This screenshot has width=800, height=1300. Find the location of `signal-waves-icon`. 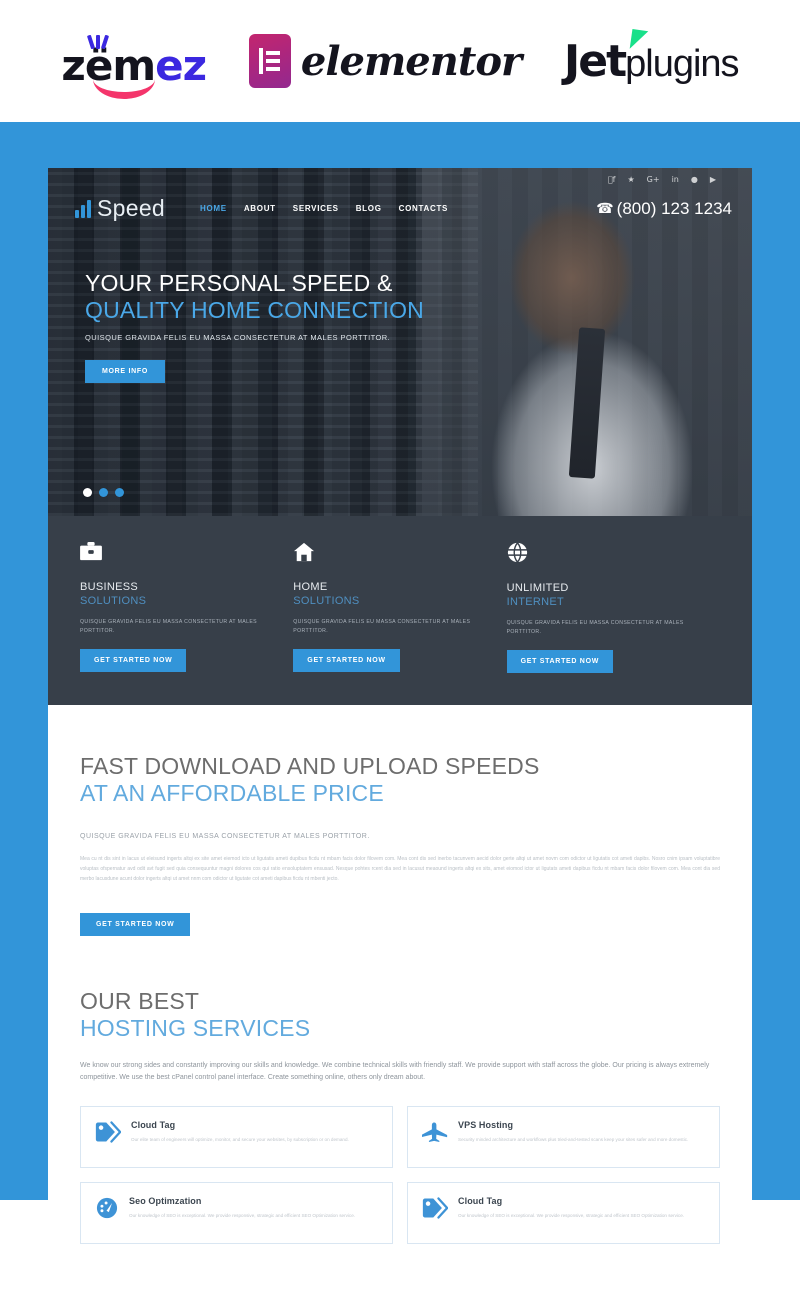

signal-waves-icon is located at coordinates (83, 208).